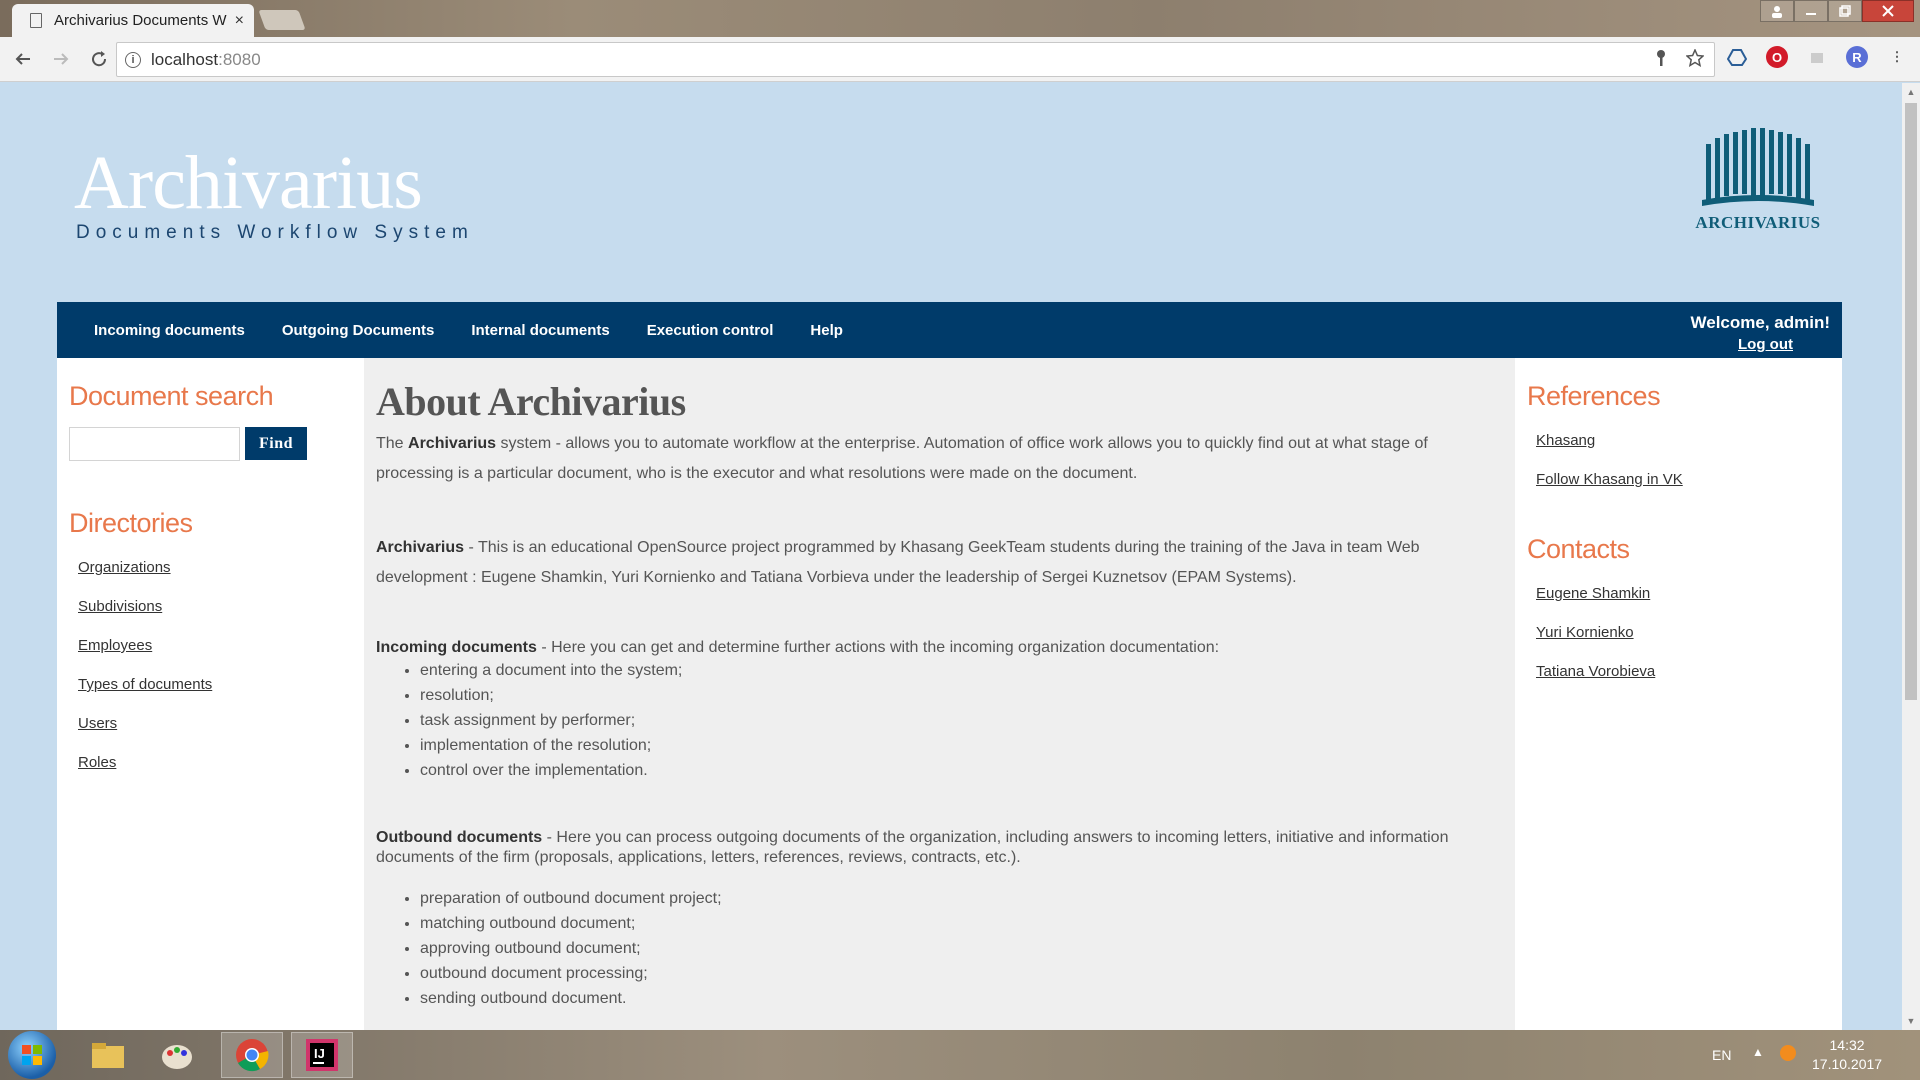 The width and height of the screenshot is (1920, 1080). What do you see at coordinates (1788, 1053) in the screenshot?
I see `tray-app-icon` at bounding box center [1788, 1053].